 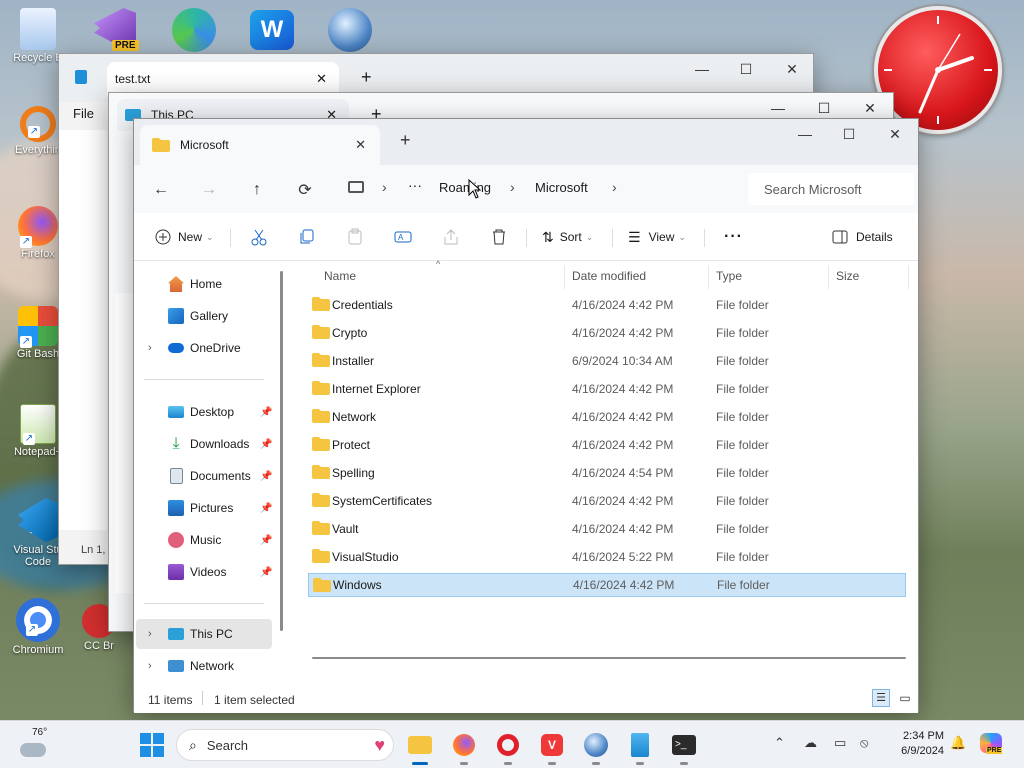 I want to click on details-pane-button: Details, so click(x=862, y=237).